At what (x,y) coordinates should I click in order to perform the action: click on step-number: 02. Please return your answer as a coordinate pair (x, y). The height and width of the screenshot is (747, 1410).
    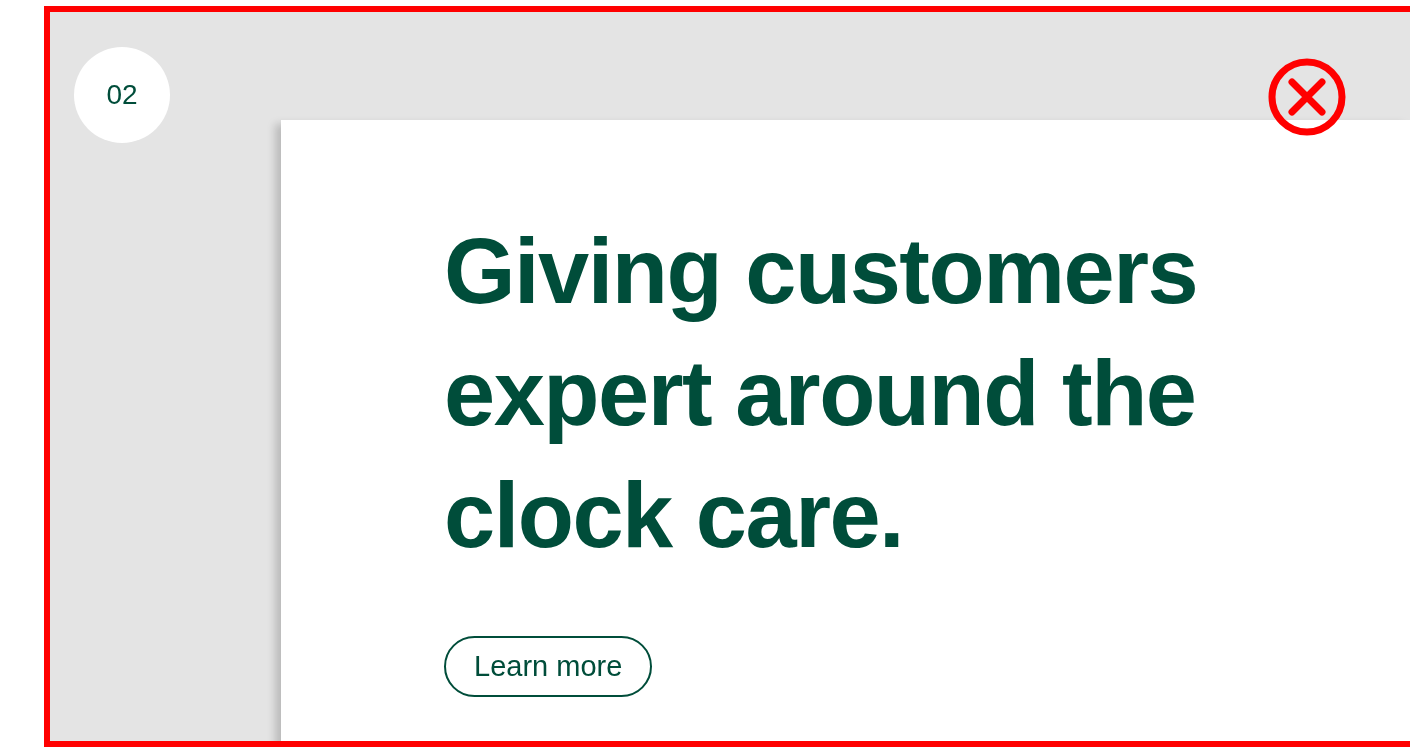
    Looking at the image, I should click on (122, 95).